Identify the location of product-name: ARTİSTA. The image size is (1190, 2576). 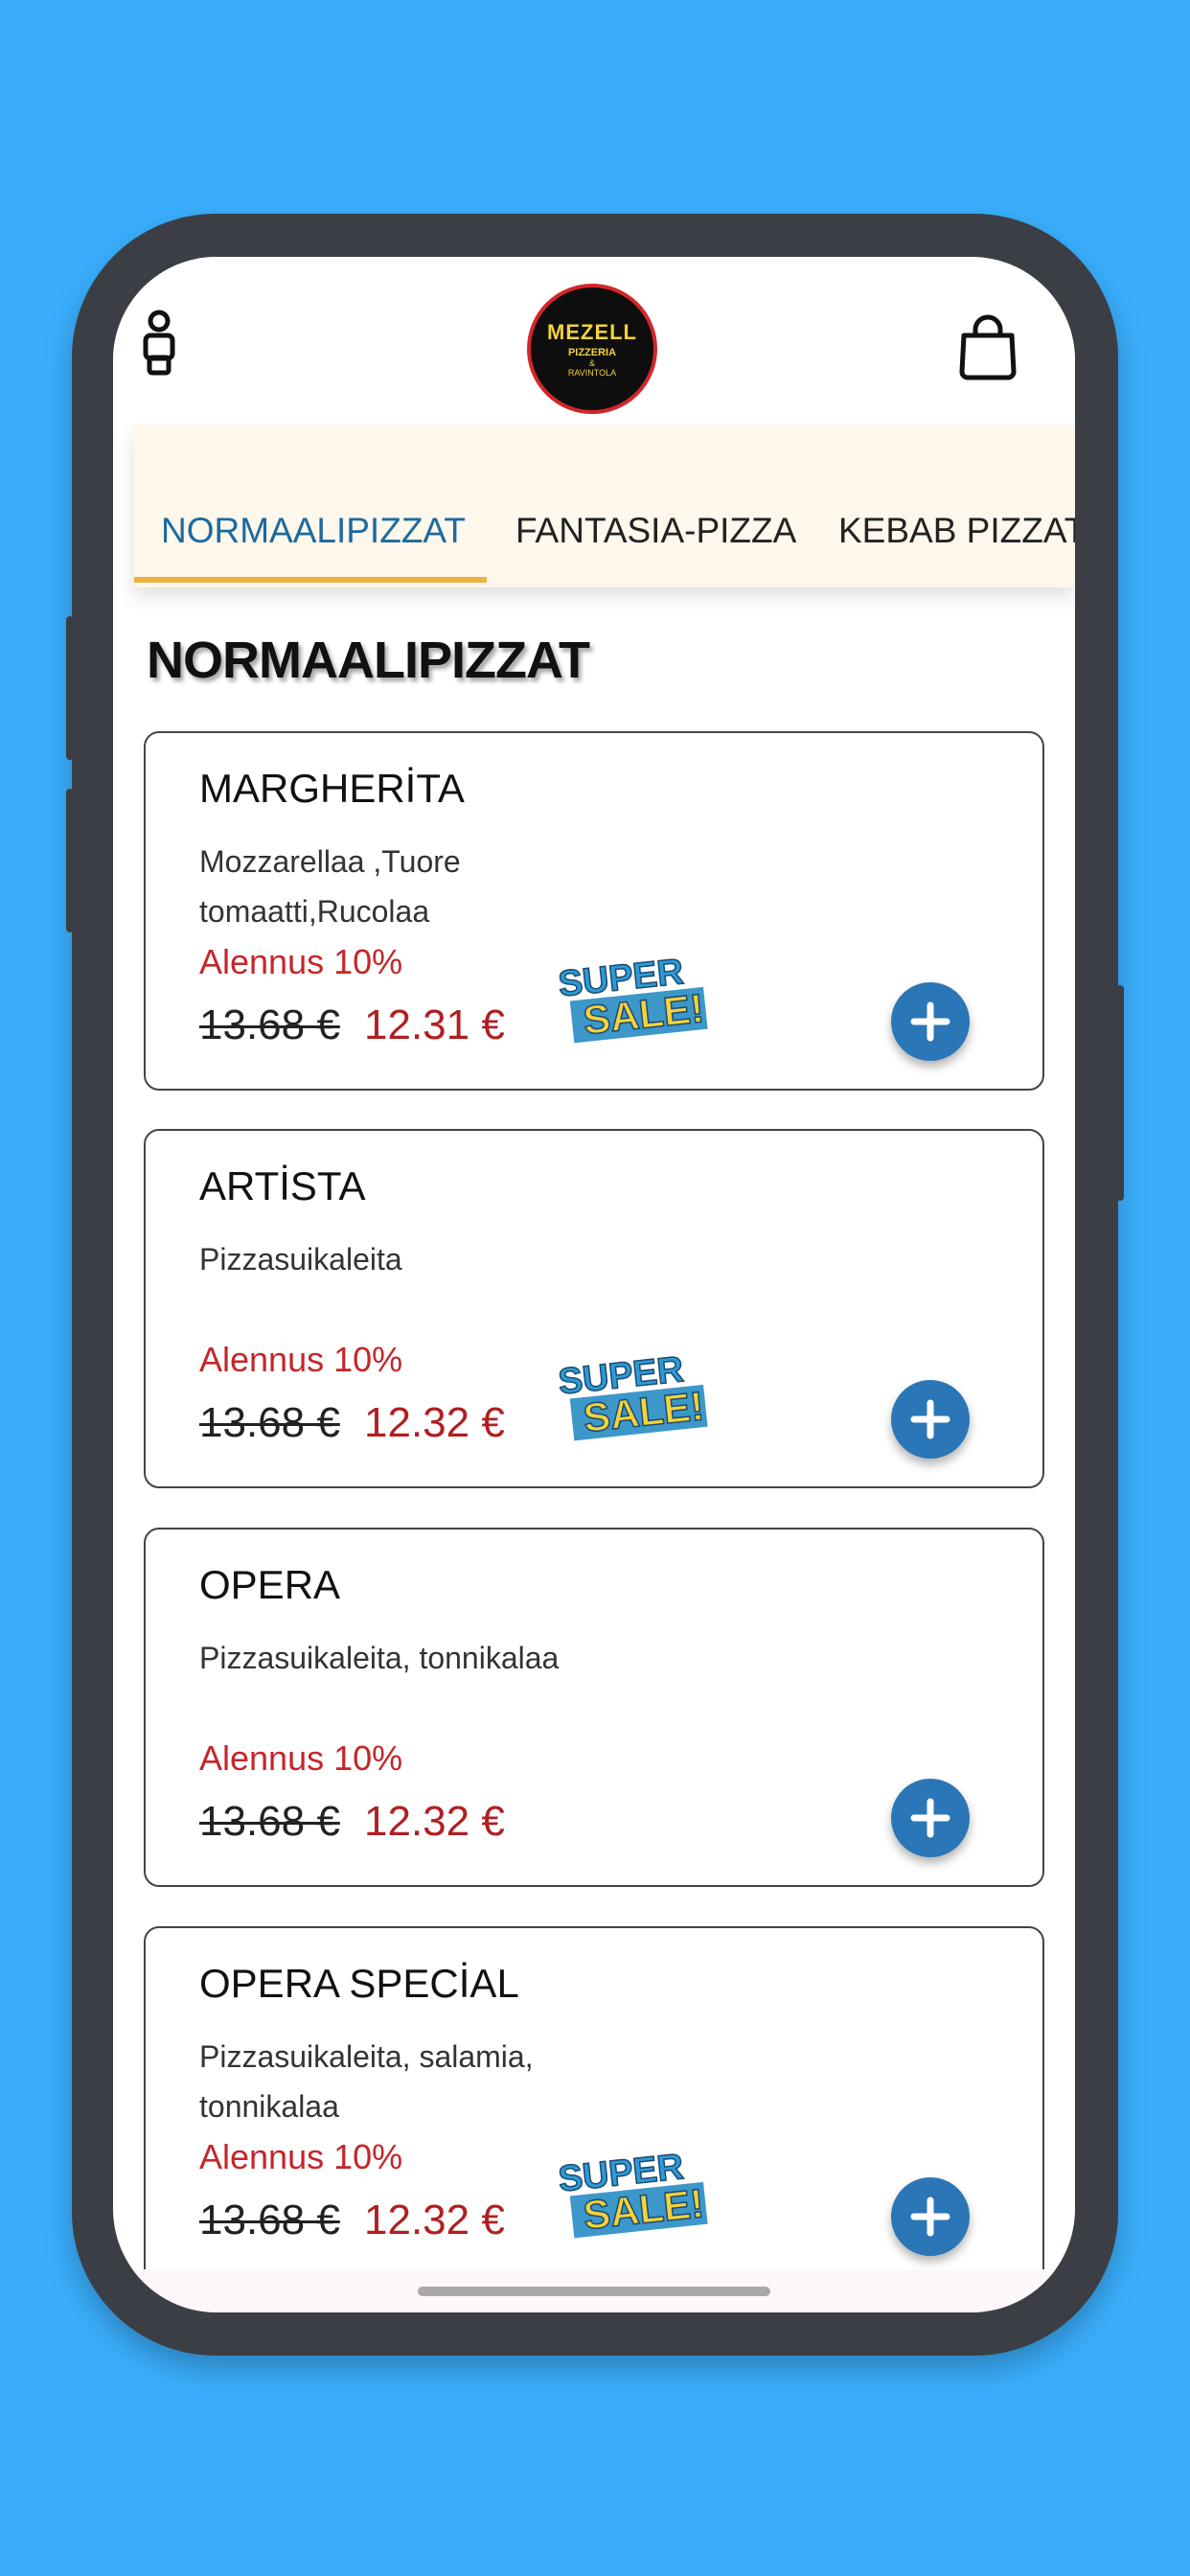
(282, 1185).